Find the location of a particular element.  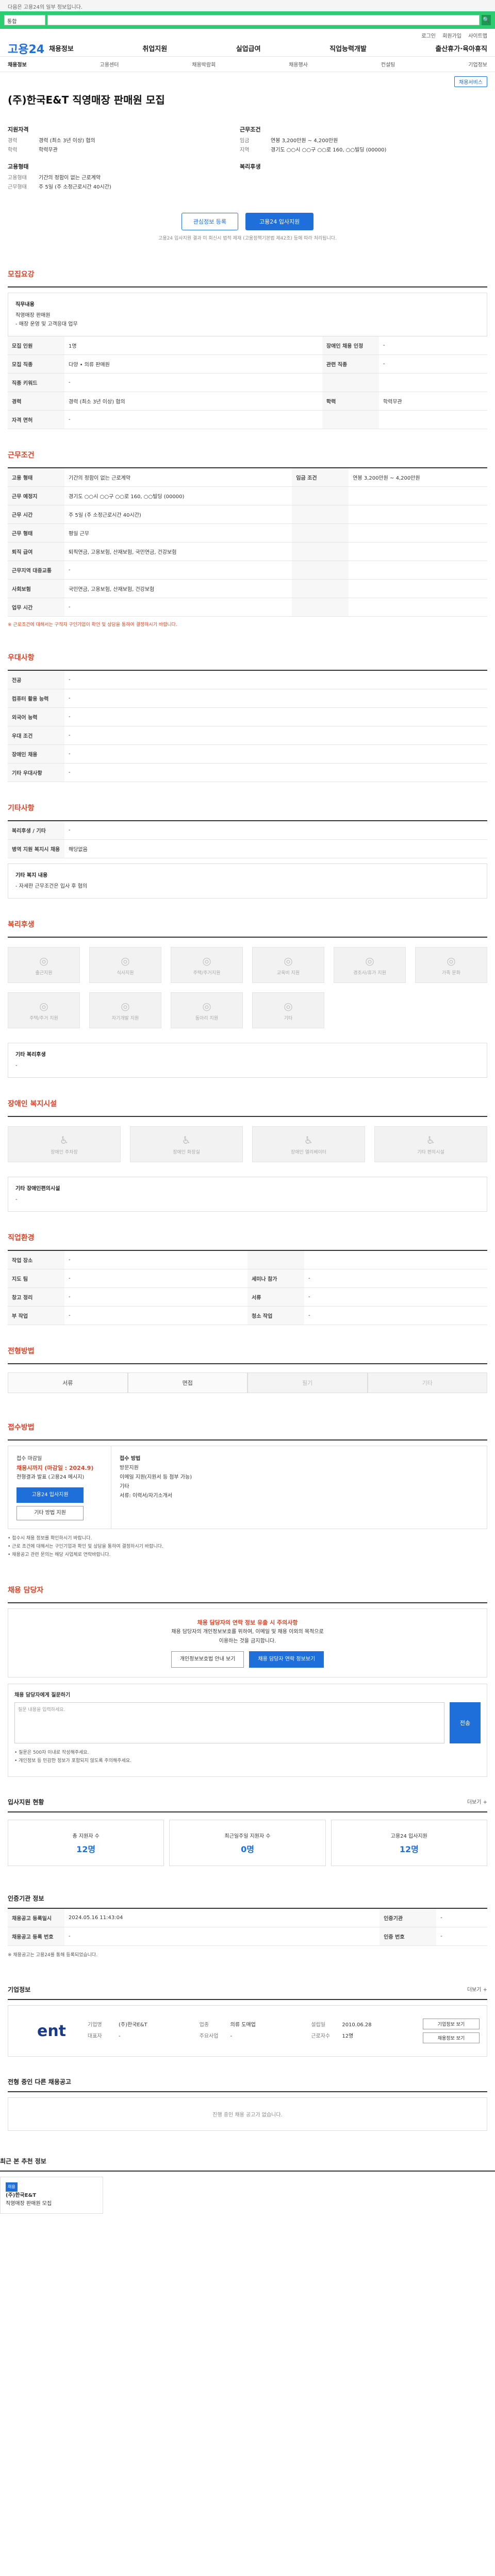

table-header-cell: 근무지역 대중교통 is located at coordinates (36, 570).